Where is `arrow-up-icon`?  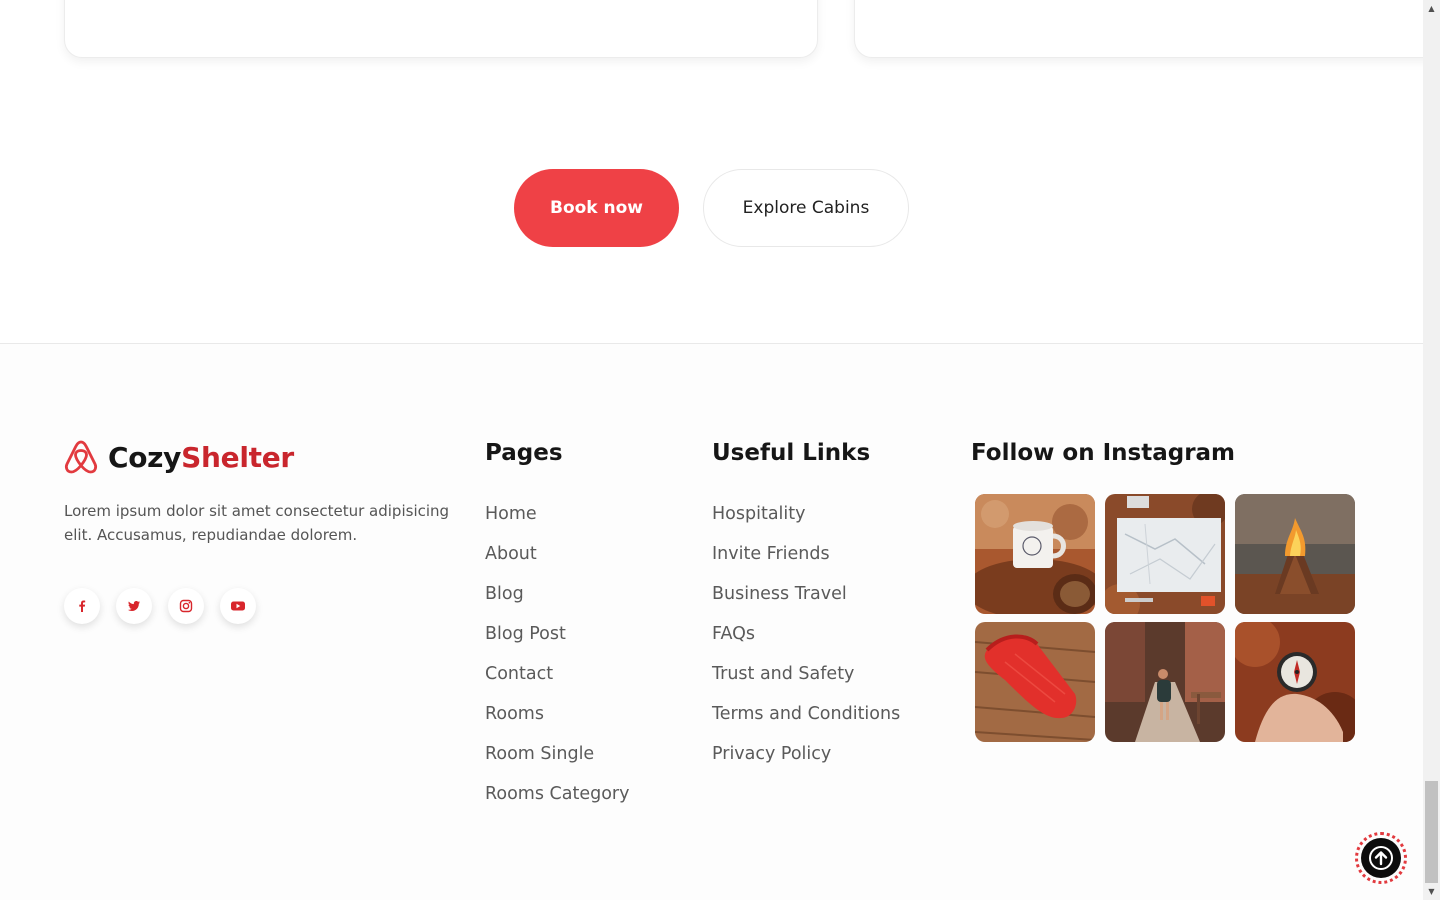
arrow-up-icon is located at coordinates (1381, 858).